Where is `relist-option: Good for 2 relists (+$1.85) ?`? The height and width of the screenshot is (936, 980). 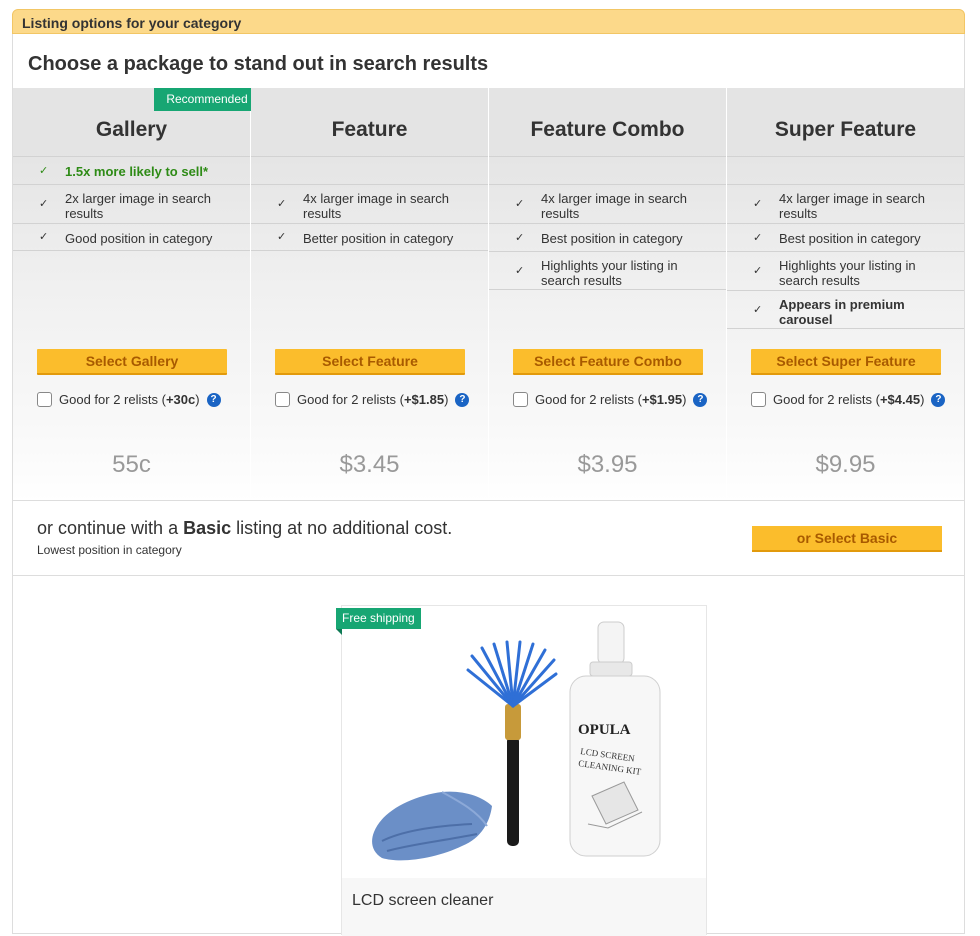 relist-option: Good for 2 relists (+$1.85) ? is located at coordinates (372, 399).